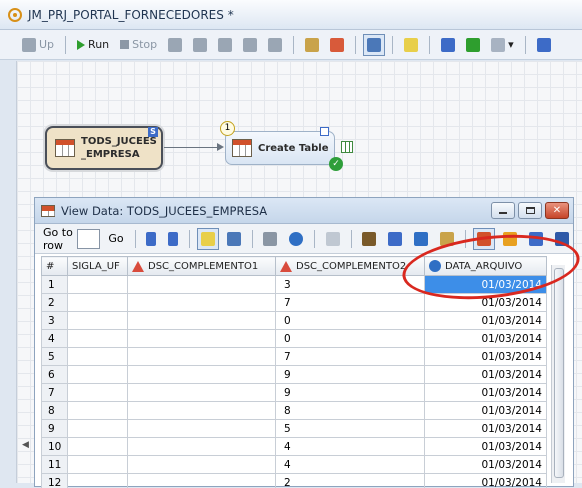 This screenshot has width=582, height=488. What do you see at coordinates (280, 148) in the screenshot?
I see `create-table-node: Create Table` at bounding box center [280, 148].